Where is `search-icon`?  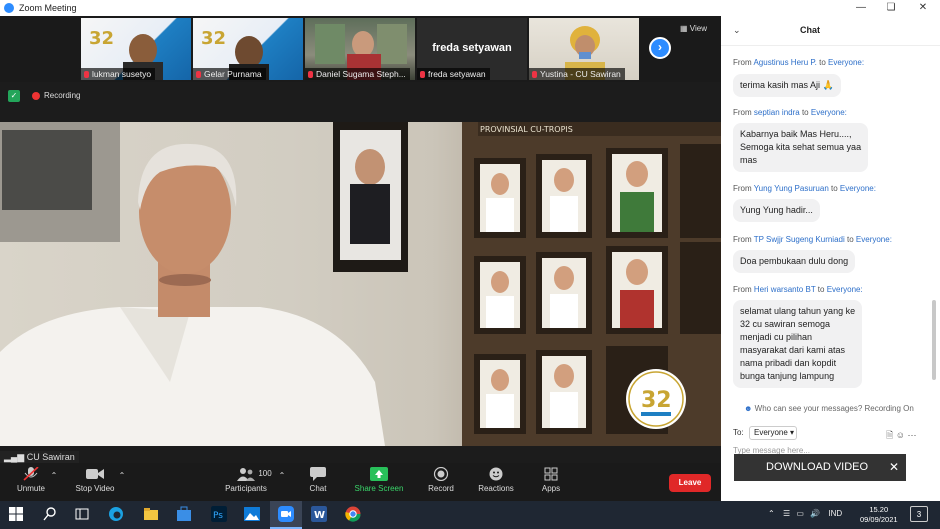
search-icon is located at coordinates (50, 514).